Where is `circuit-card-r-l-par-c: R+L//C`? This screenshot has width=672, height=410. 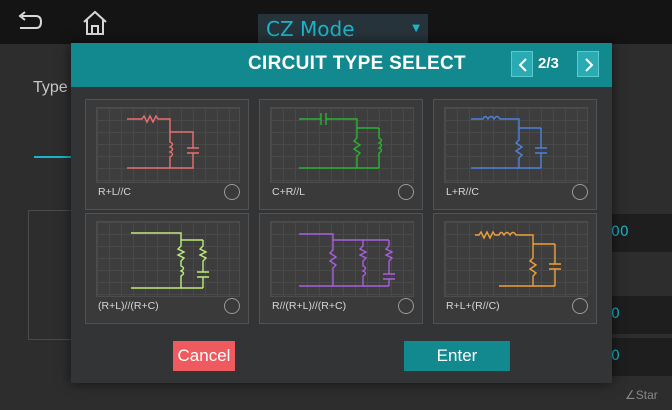 circuit-card-r-l-par-c: R+L//C is located at coordinates (167, 154).